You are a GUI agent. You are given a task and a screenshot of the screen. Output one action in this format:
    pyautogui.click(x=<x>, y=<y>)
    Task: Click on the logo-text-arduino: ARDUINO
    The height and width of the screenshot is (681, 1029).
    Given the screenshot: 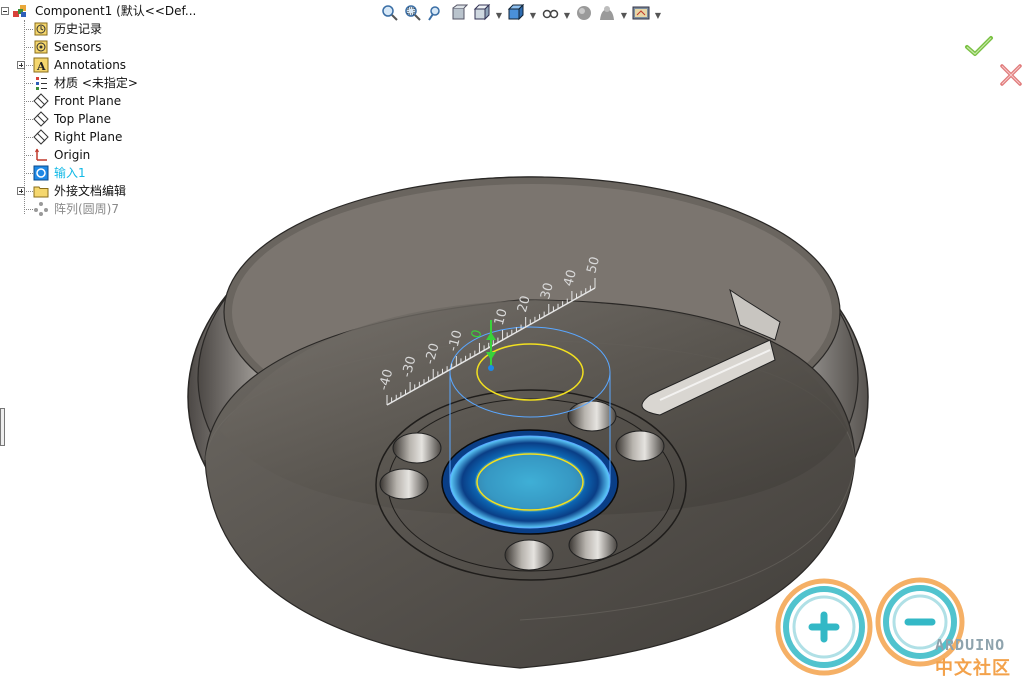 What is the action you would take?
    pyautogui.click(x=970, y=645)
    